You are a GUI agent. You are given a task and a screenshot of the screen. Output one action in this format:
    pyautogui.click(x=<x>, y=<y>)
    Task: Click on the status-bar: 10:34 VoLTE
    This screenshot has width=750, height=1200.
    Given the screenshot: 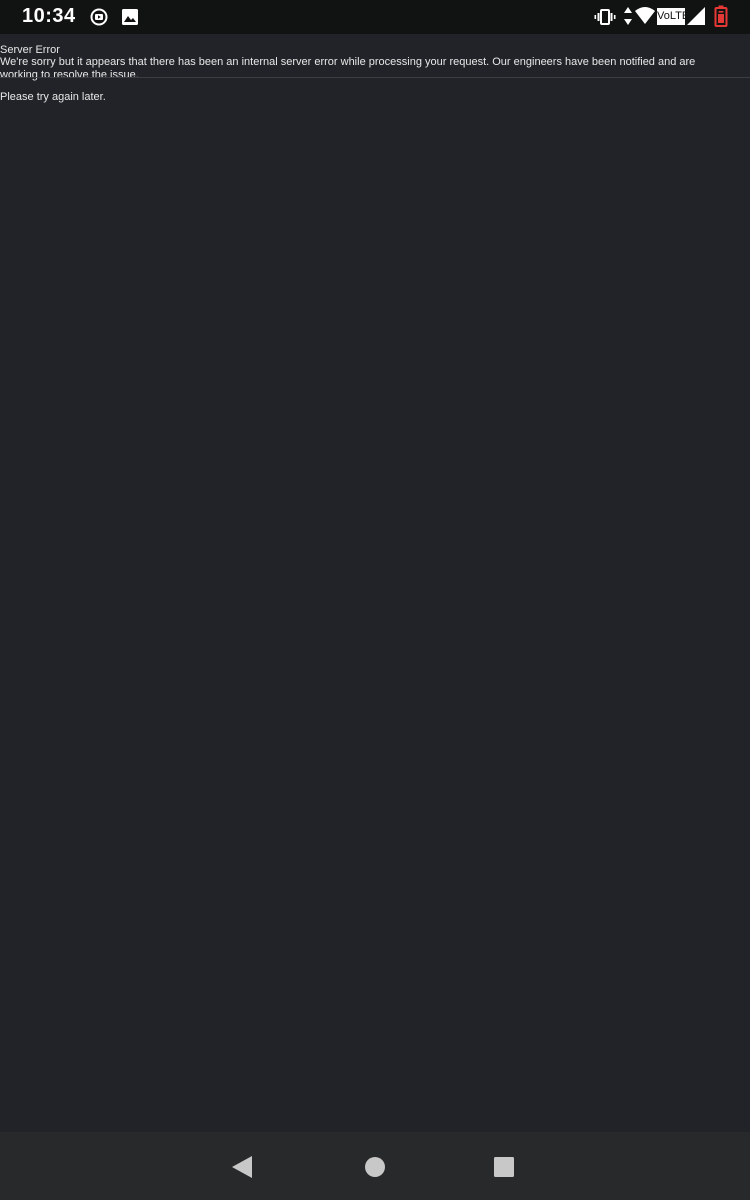 What is the action you would take?
    pyautogui.click(x=375, y=17)
    